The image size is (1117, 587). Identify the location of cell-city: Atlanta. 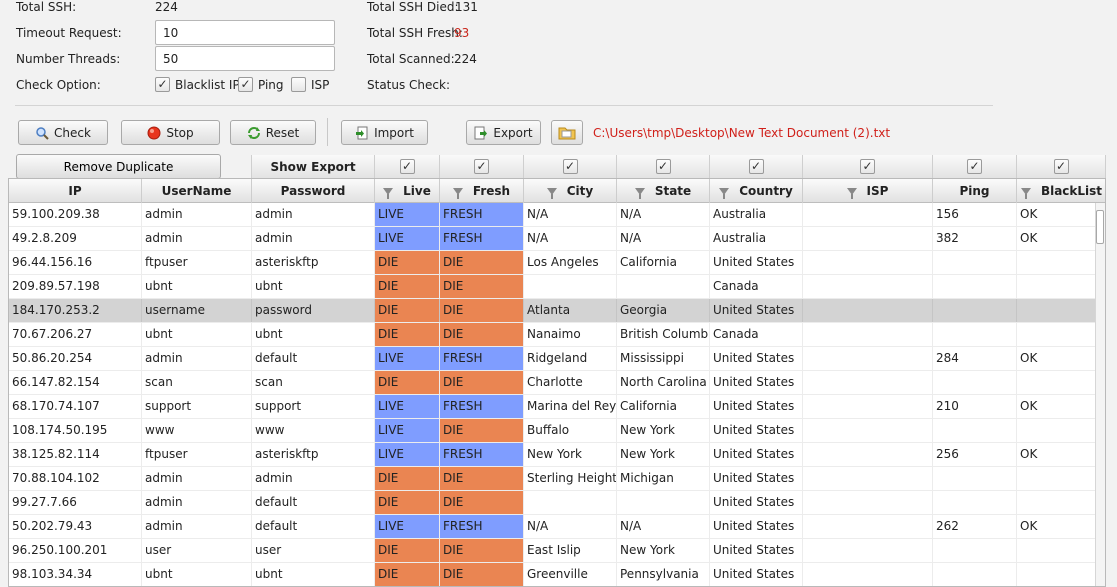
(570, 310).